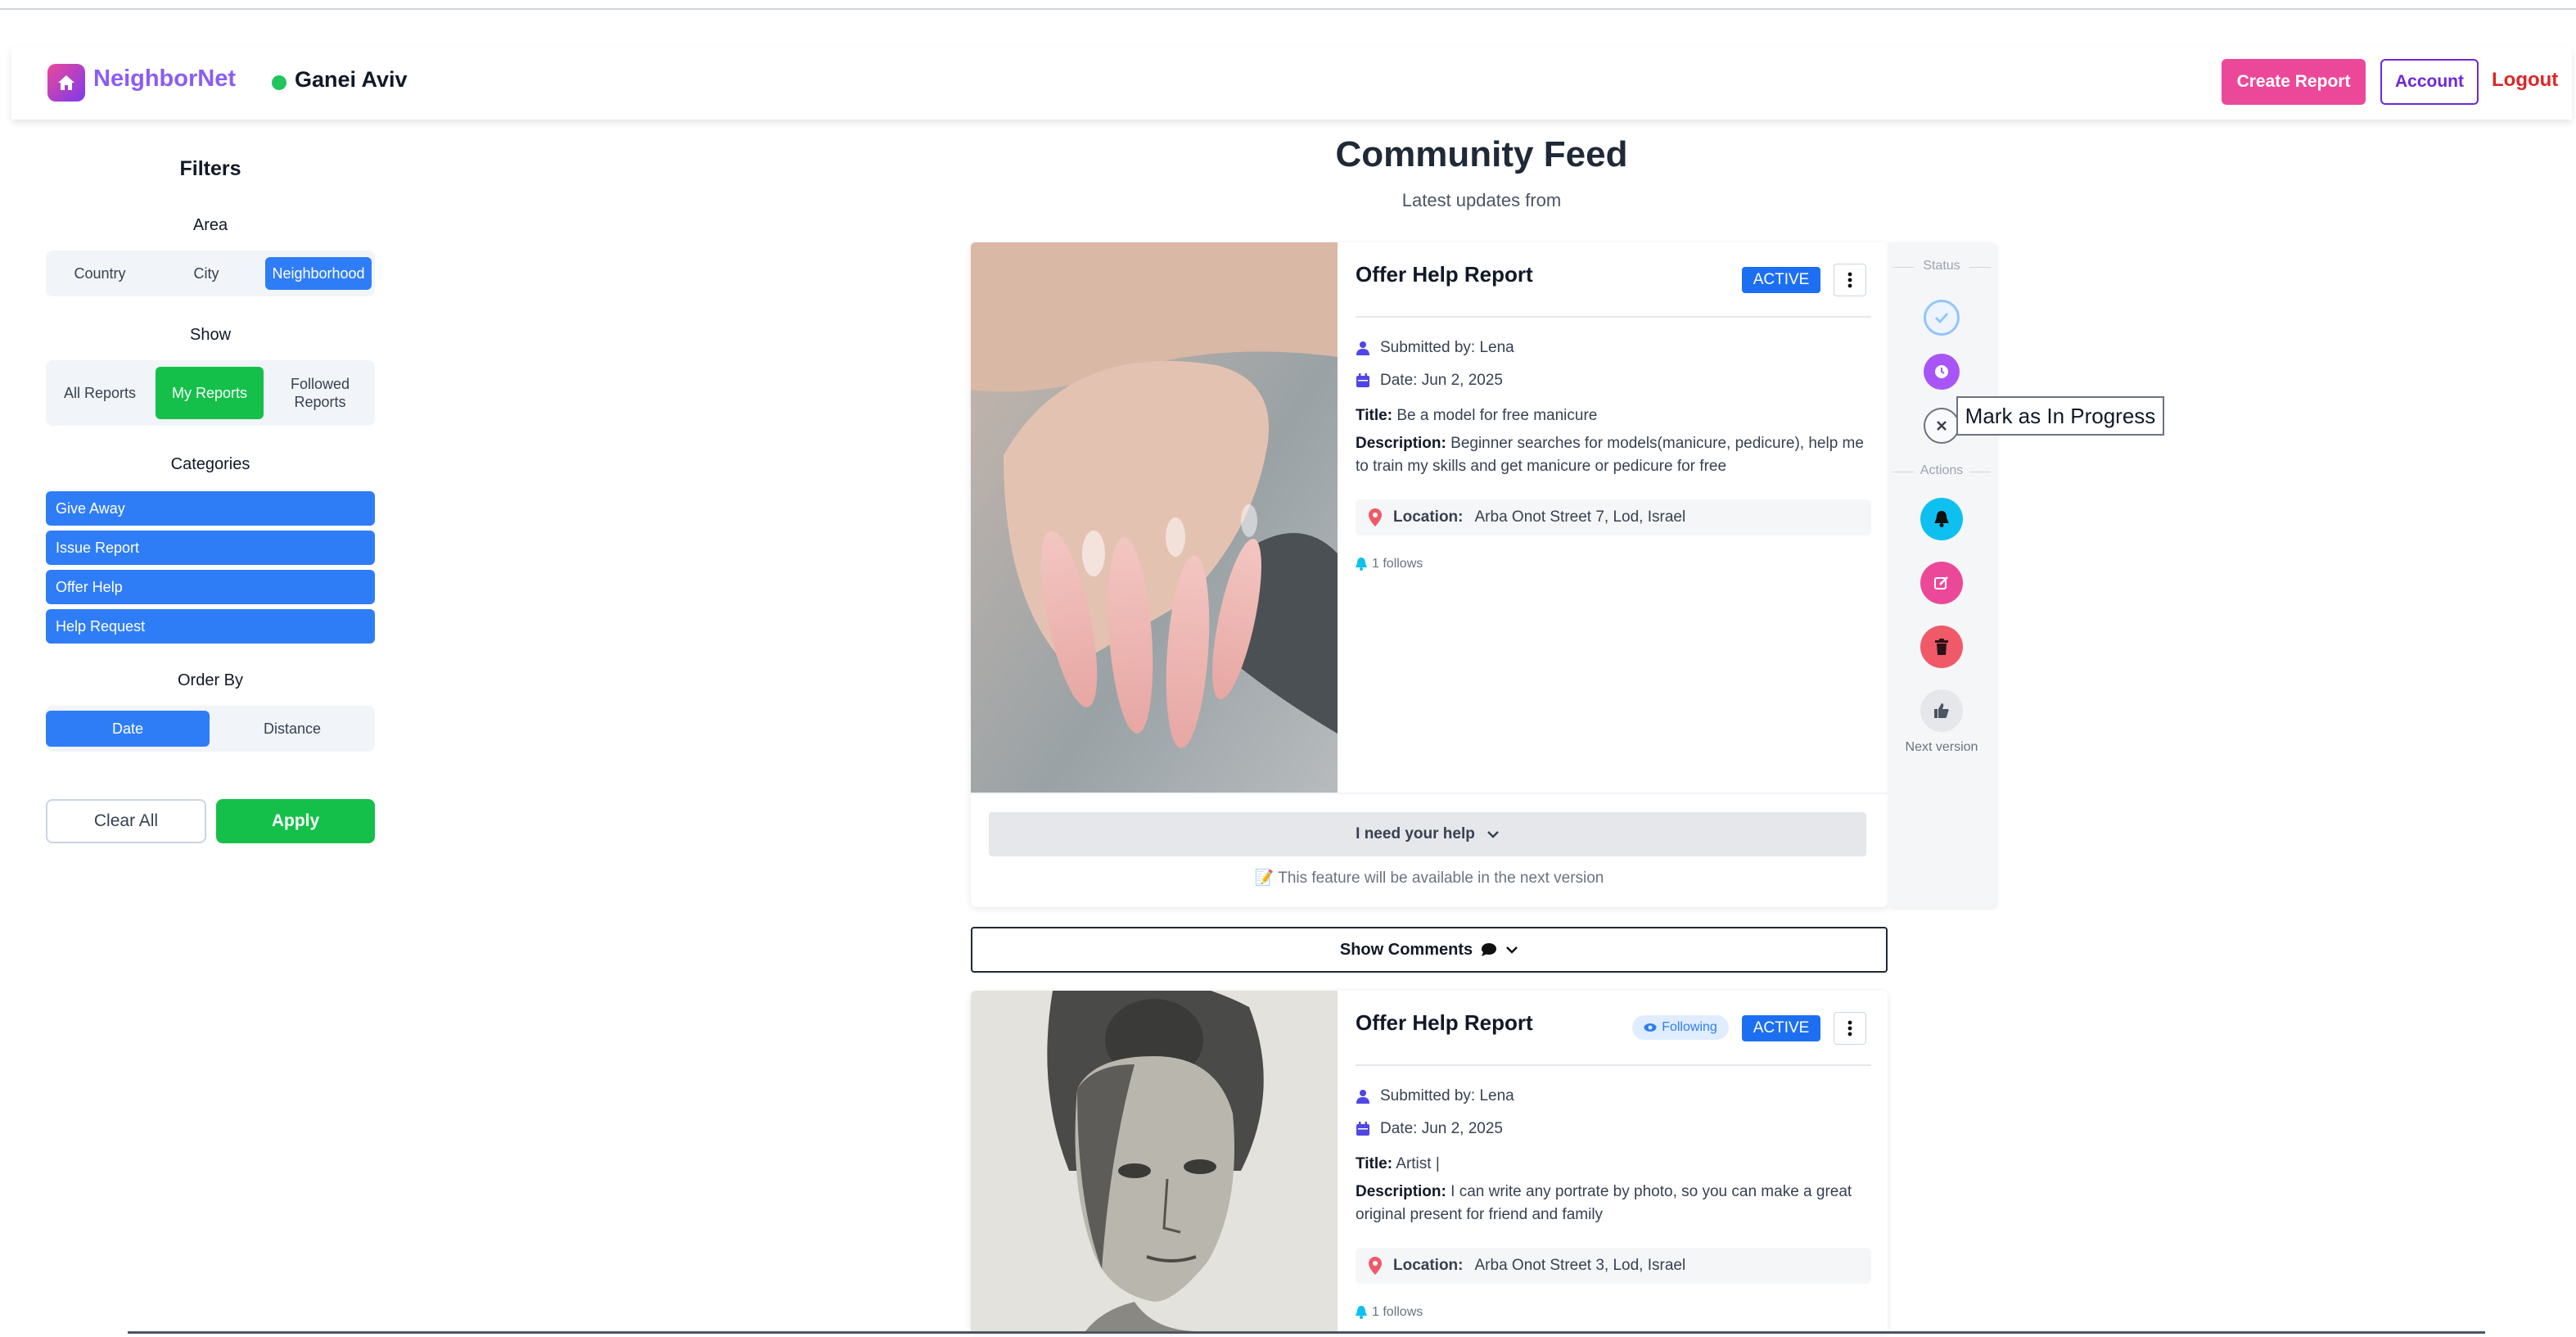  I want to click on area-neighborhood-option: Neighborhood, so click(318, 273).